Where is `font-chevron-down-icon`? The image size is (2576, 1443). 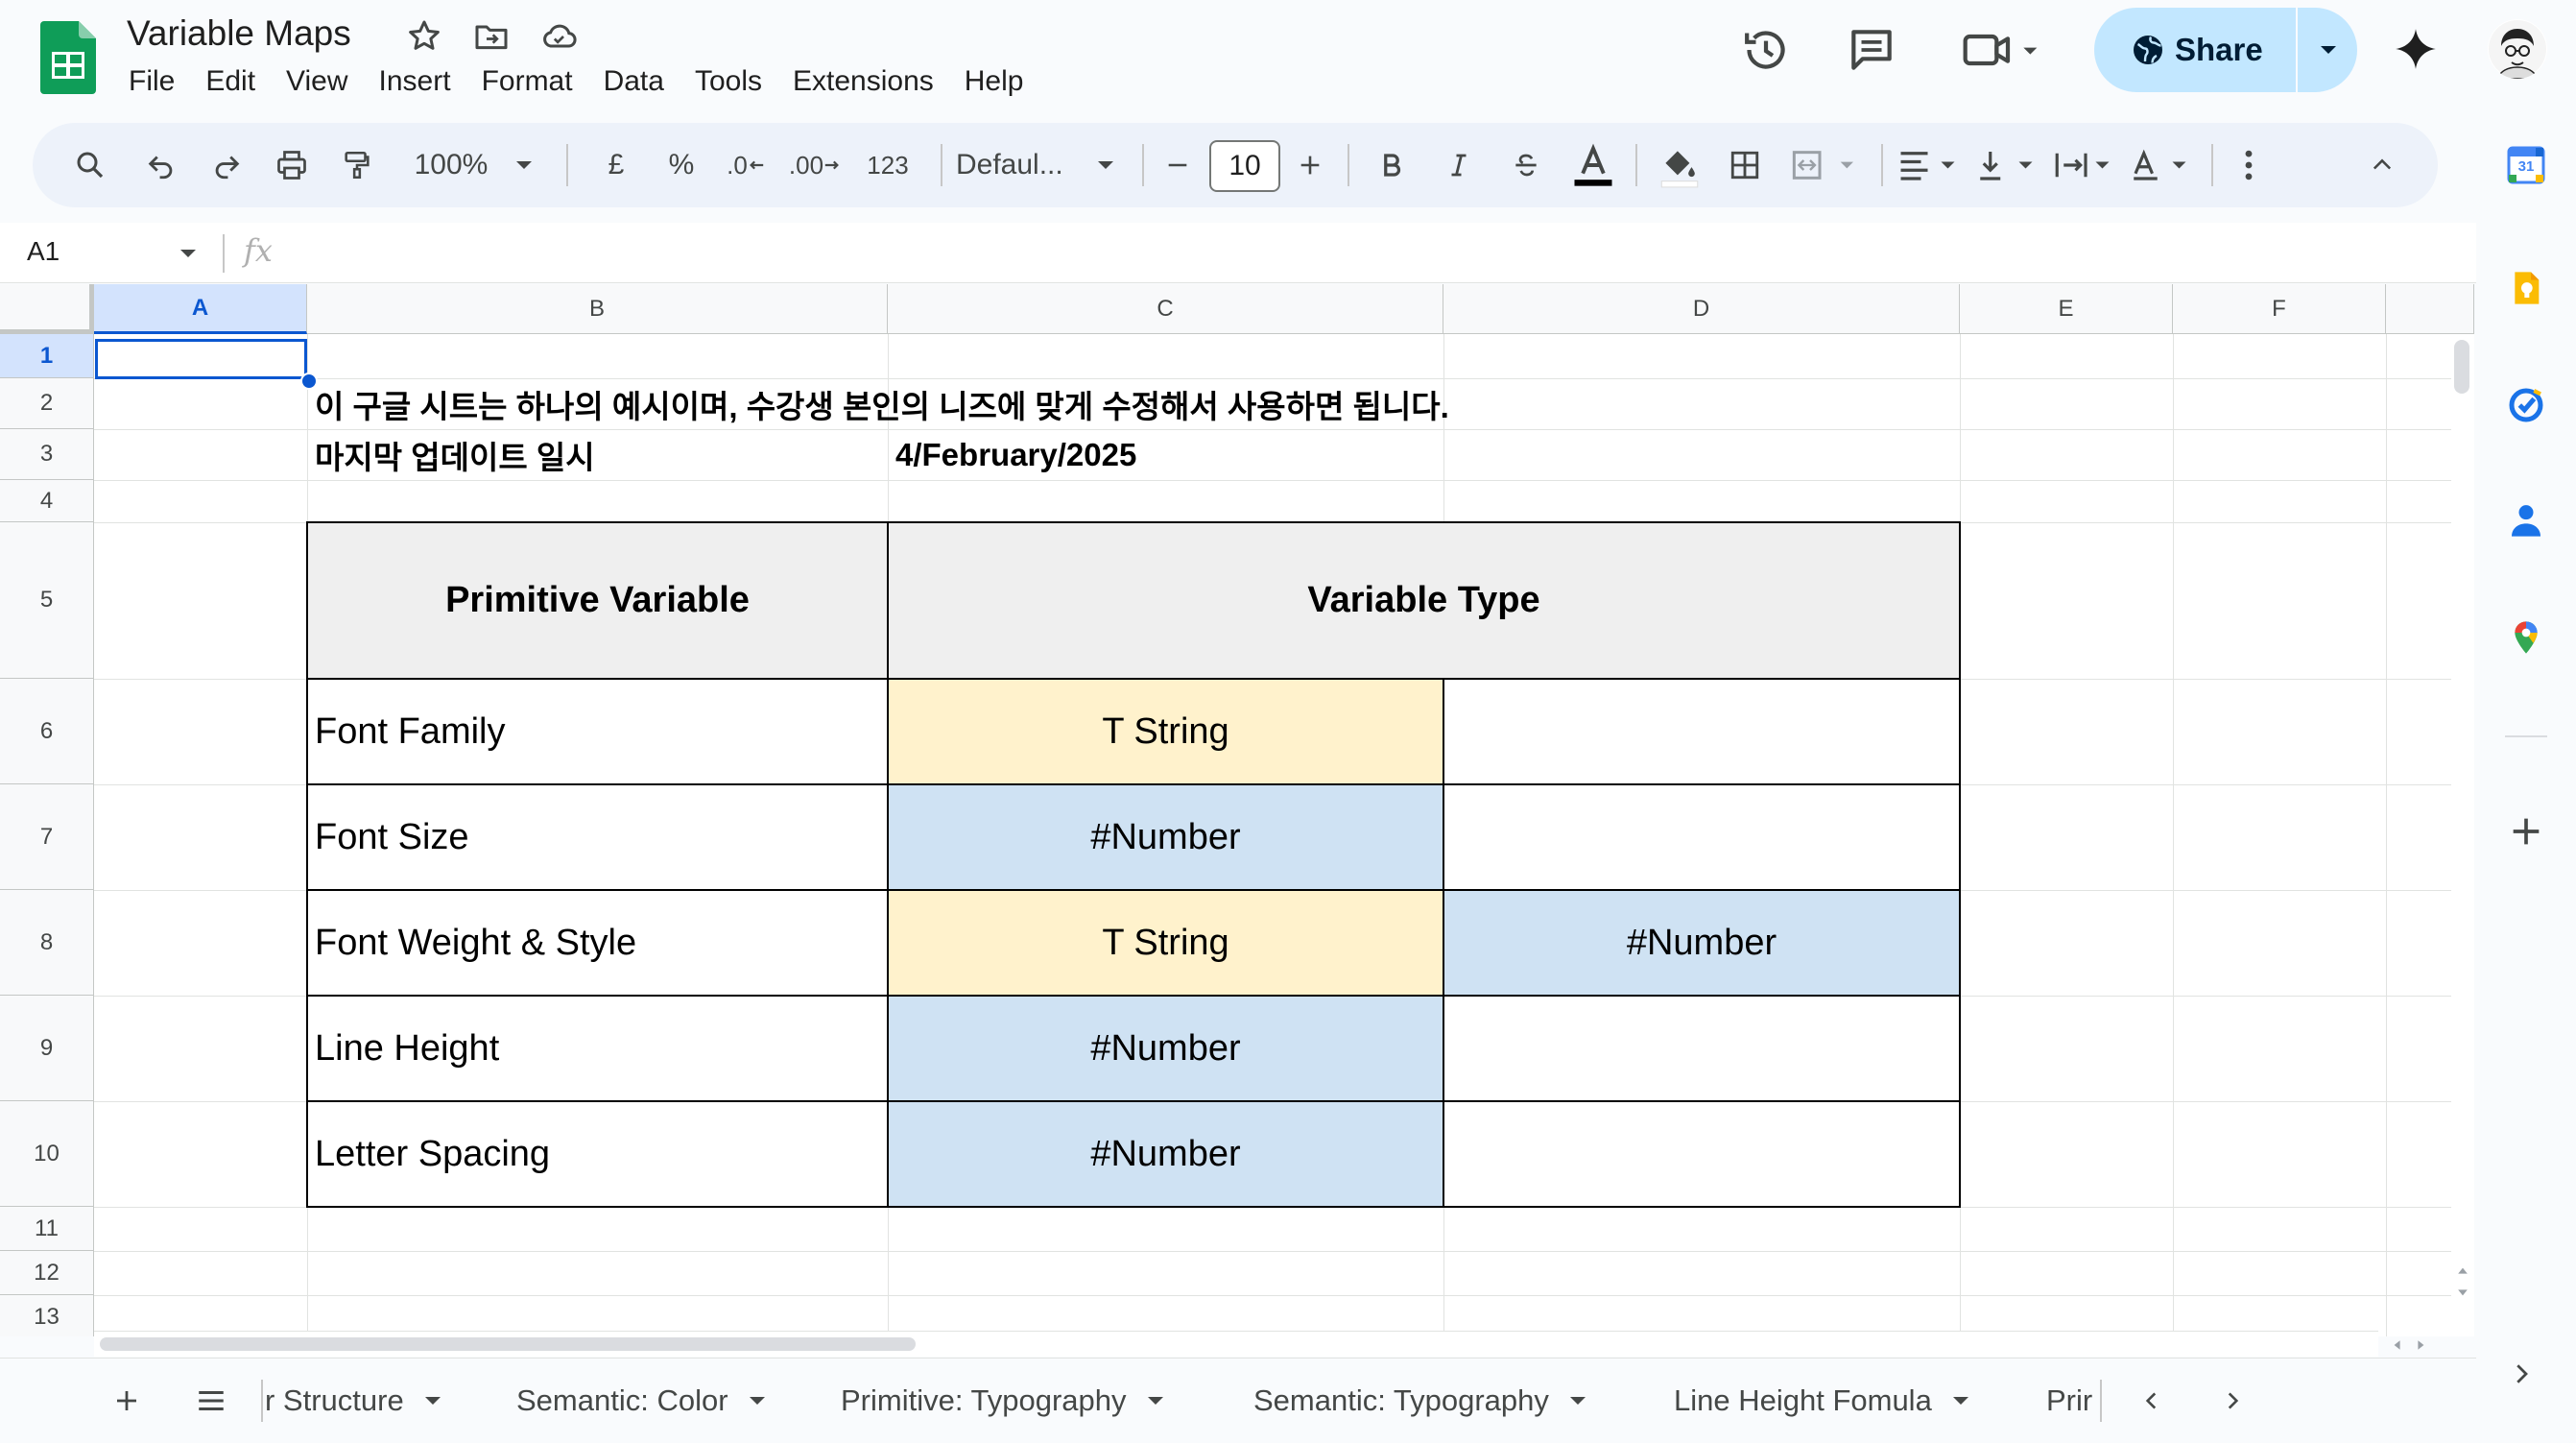 font-chevron-down-icon is located at coordinates (1105, 165).